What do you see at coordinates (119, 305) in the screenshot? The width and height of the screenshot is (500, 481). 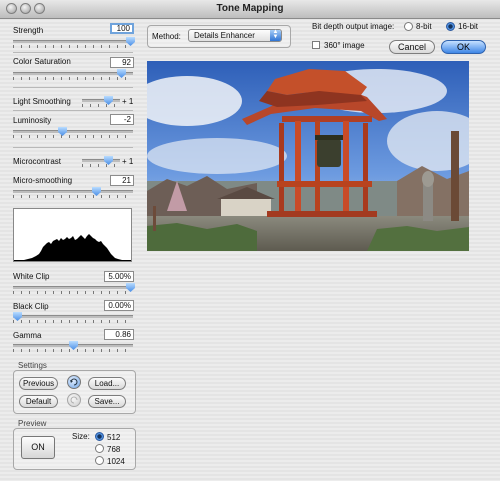 I see `black-clip-field: 0.00%` at bounding box center [119, 305].